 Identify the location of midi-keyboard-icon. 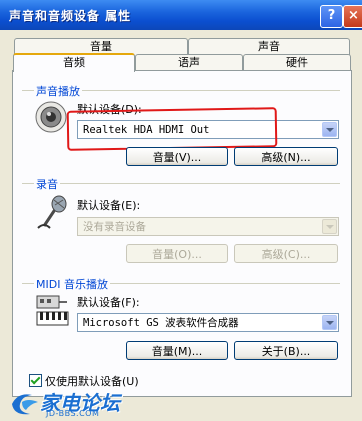
(52, 310).